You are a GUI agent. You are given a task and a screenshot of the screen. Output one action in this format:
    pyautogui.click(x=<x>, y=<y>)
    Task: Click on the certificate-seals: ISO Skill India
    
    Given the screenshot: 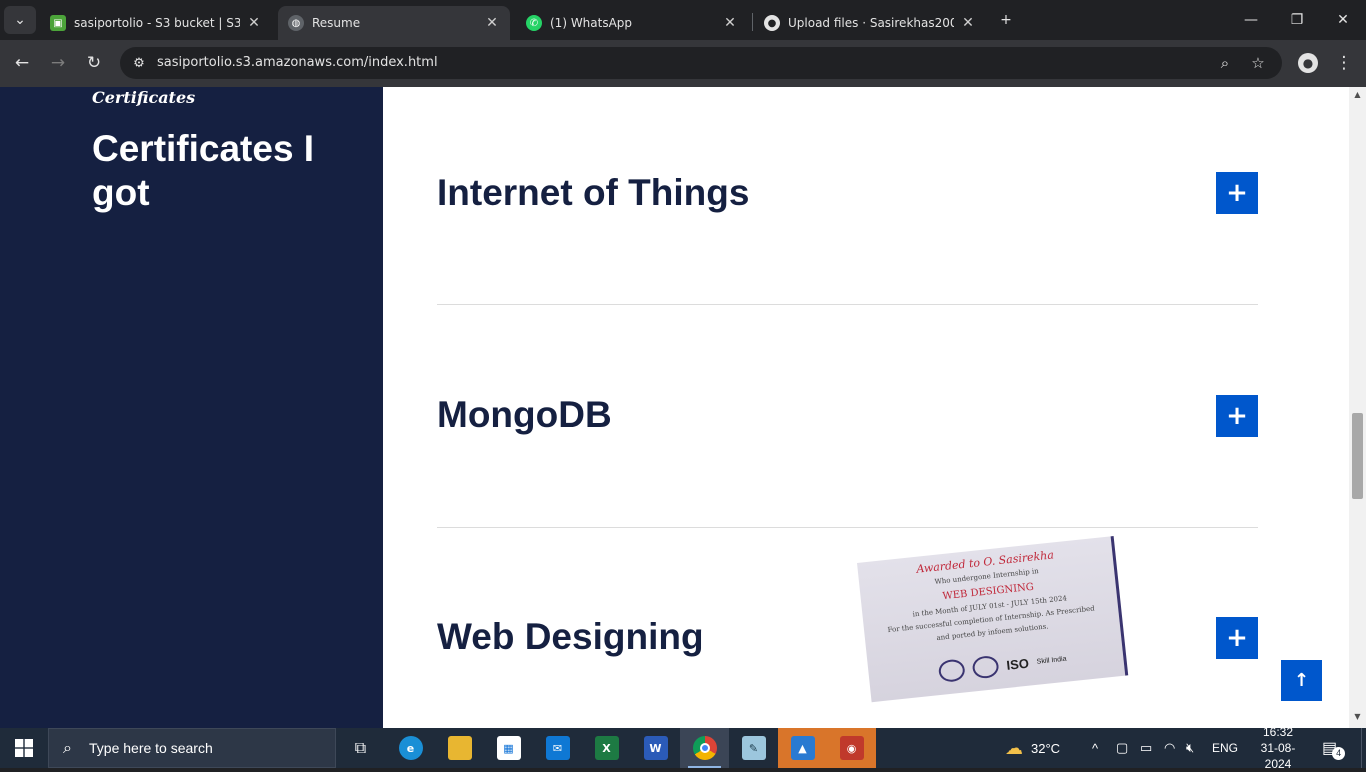 What is the action you would take?
    pyautogui.click(x=1002, y=665)
    